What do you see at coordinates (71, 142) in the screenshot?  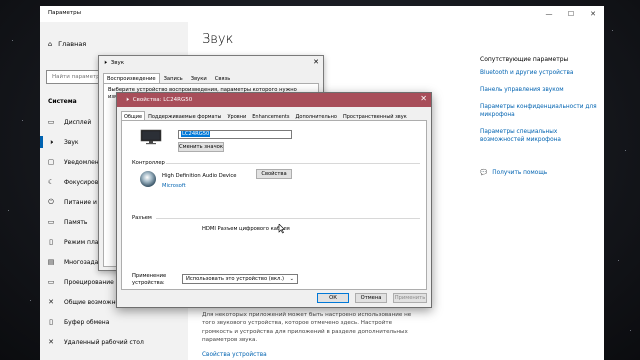 I see `sidebar-item-label: Звук` at bounding box center [71, 142].